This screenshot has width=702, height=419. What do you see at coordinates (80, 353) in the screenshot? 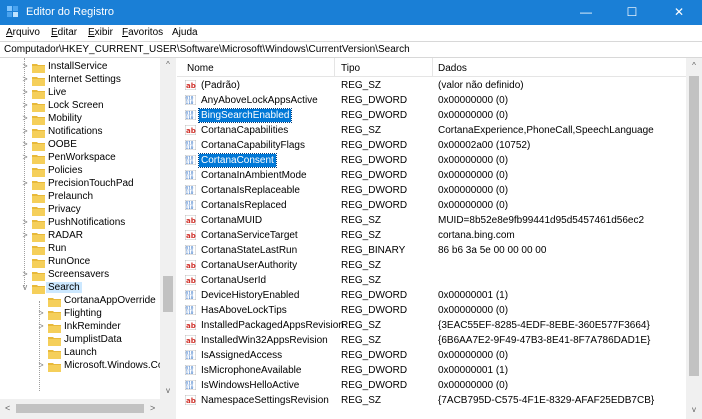
I see `tree-item: Launch` at bounding box center [80, 353].